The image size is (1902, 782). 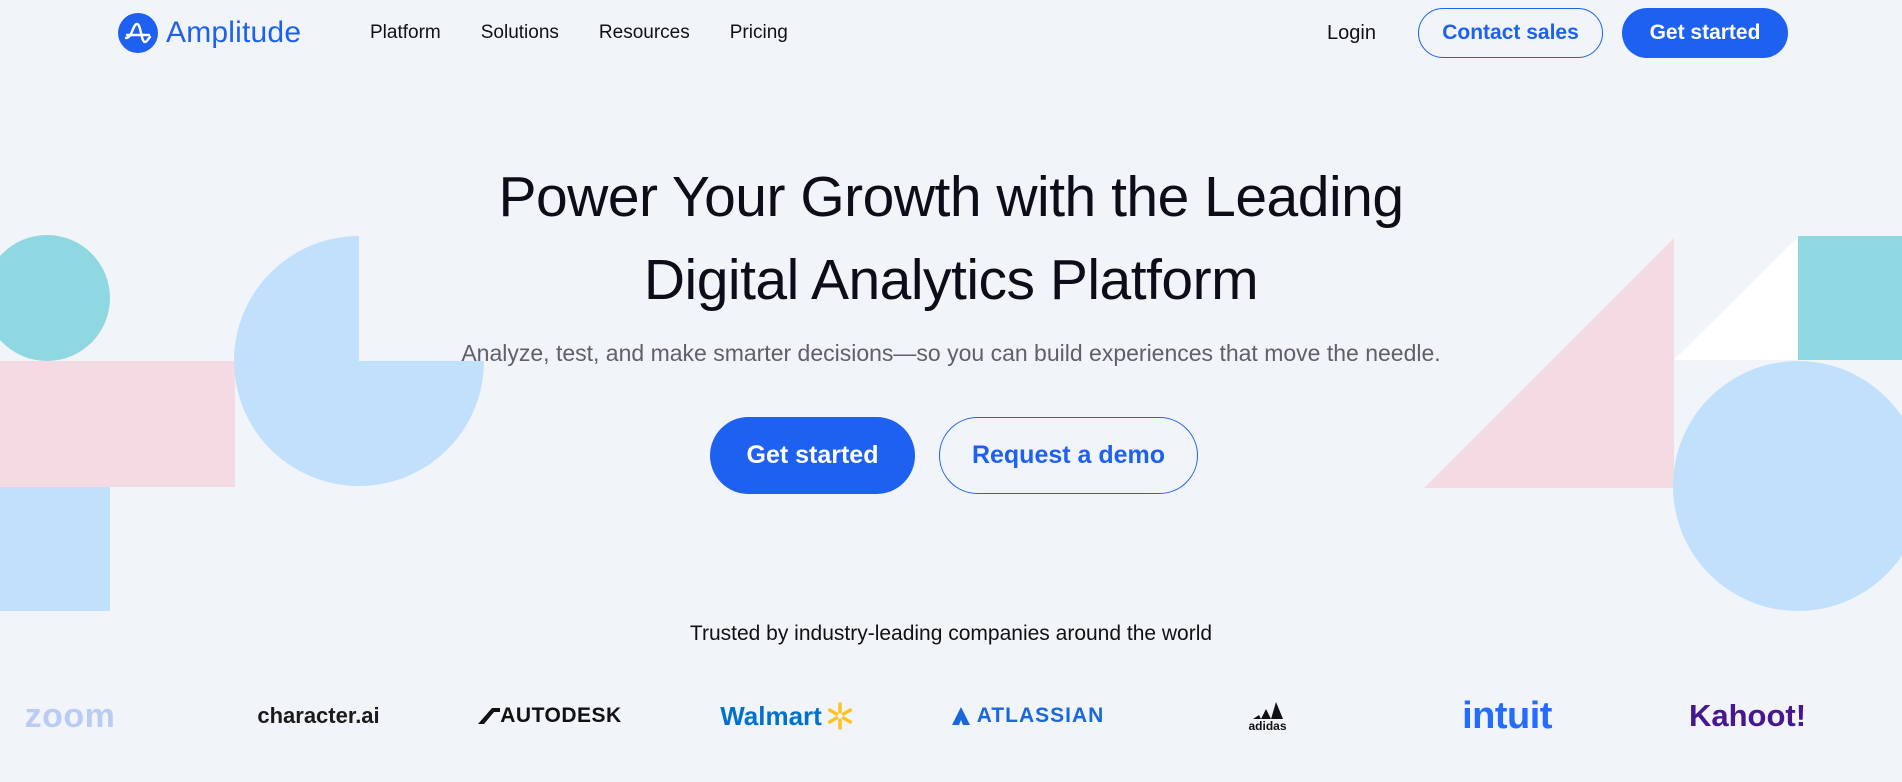 What do you see at coordinates (1267, 726) in the screenshot?
I see `adidas-wordmark: adidas` at bounding box center [1267, 726].